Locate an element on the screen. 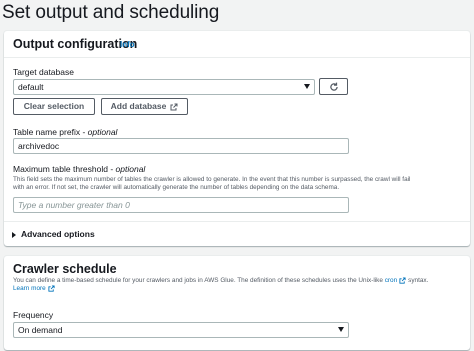 The height and width of the screenshot is (351, 474). output-configuration-title: Output configuration is located at coordinates (75, 44).